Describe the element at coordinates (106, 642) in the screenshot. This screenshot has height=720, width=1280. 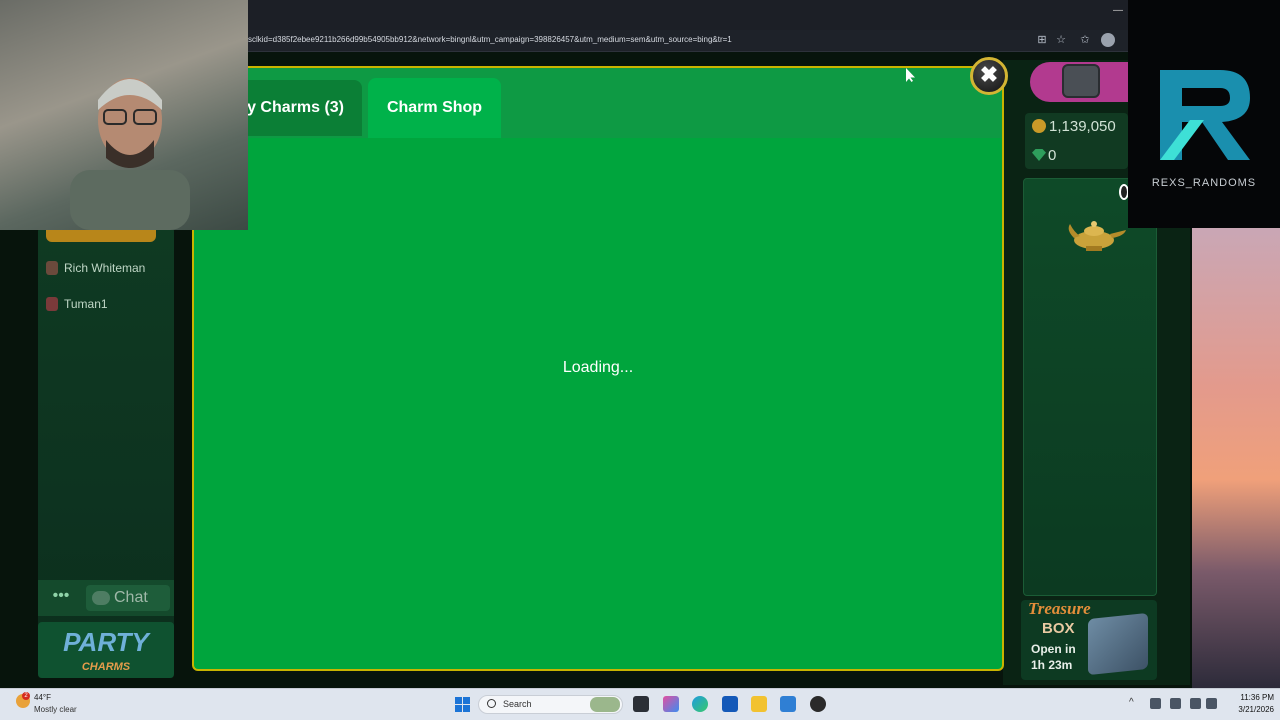
I see `logo-line1: PARTY` at that location.